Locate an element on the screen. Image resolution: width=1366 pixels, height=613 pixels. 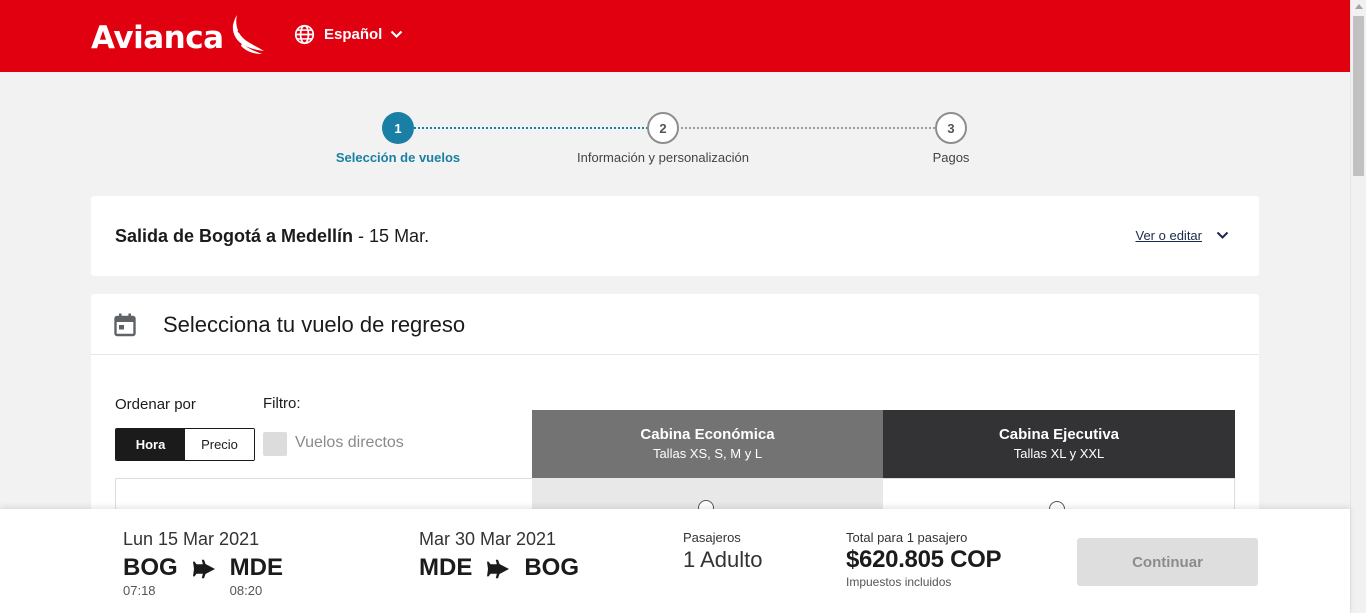
return-section-title: Selecciona tu vuelo de regreso is located at coordinates (314, 324).